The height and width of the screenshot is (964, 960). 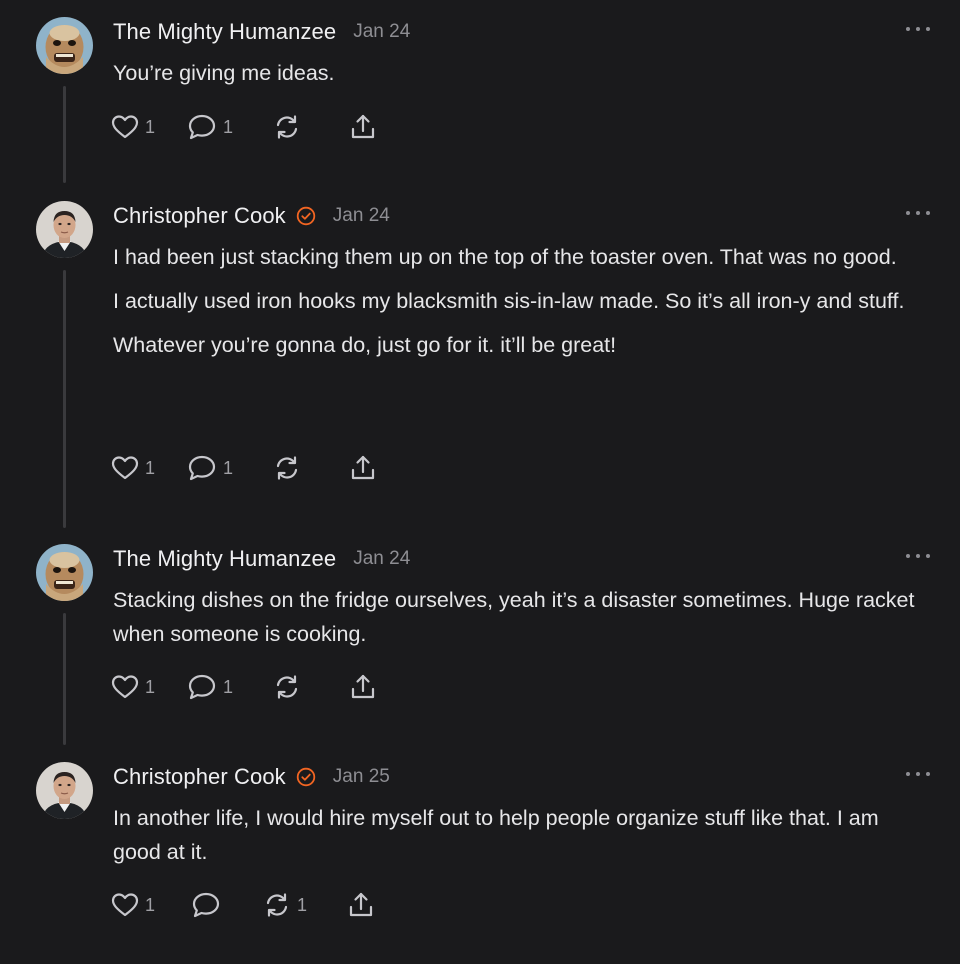 I want to click on comment-header: Christopher Cook Jan 25, so click(x=251, y=777).